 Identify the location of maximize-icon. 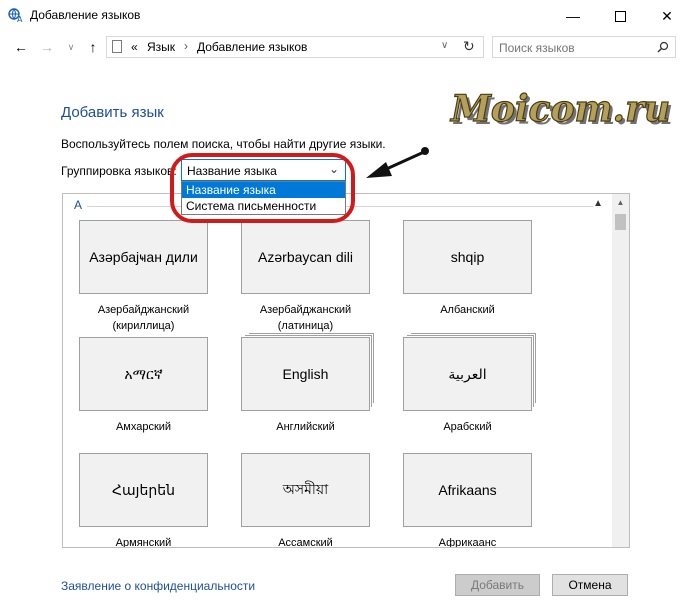
(620, 16).